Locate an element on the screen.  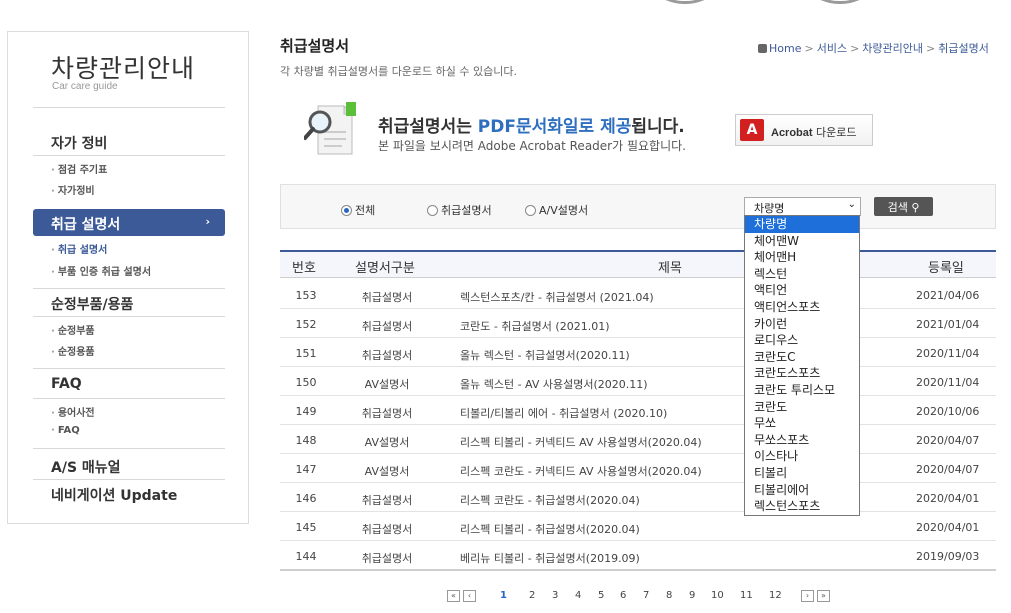
home-icon is located at coordinates (762, 48).